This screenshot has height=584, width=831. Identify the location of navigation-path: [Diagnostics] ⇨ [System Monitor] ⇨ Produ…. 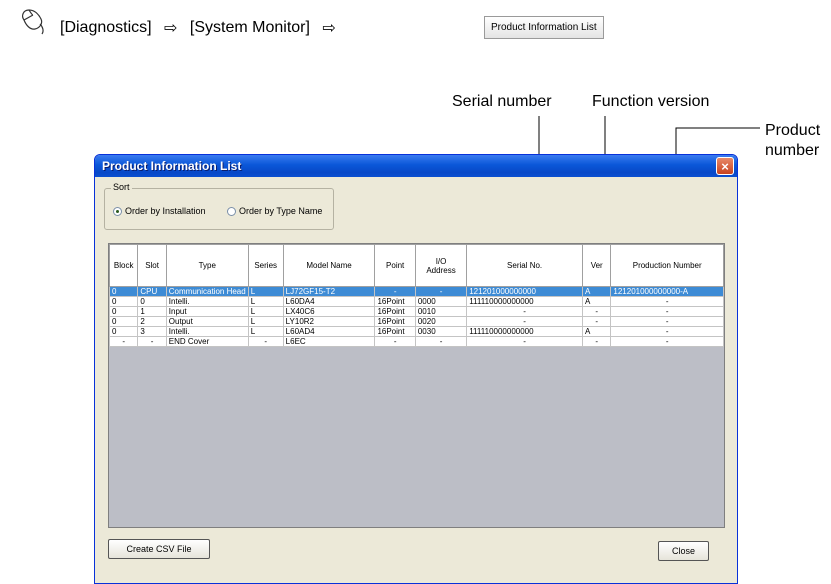
(415, 25).